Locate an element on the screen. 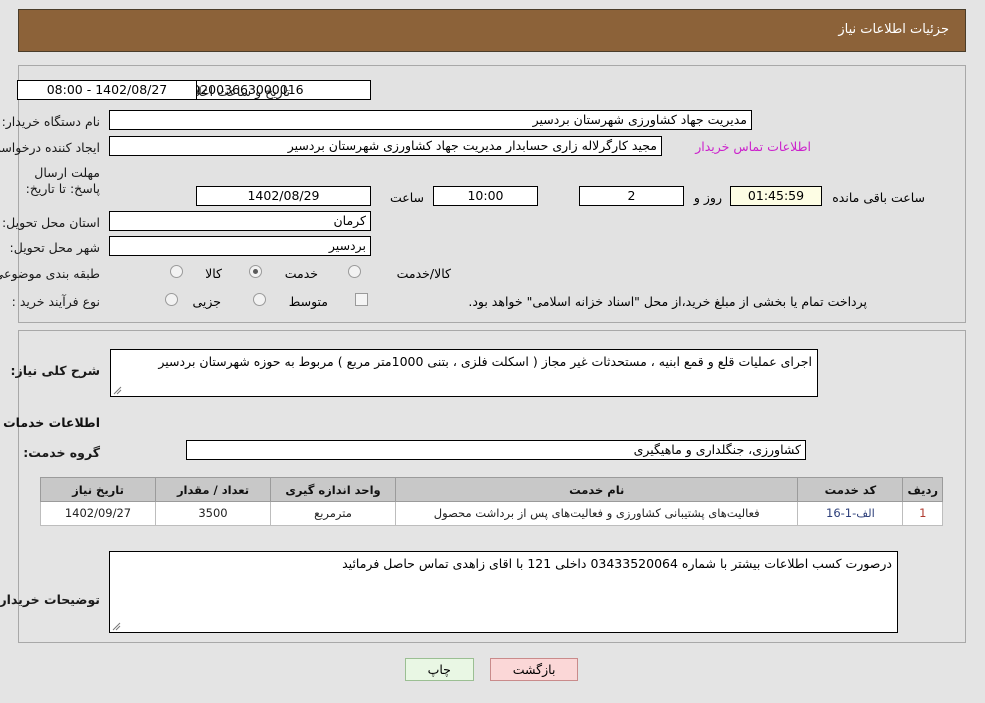 The image size is (985, 703). radio-category-khedmat-label: خدمت is located at coordinates (302, 273).